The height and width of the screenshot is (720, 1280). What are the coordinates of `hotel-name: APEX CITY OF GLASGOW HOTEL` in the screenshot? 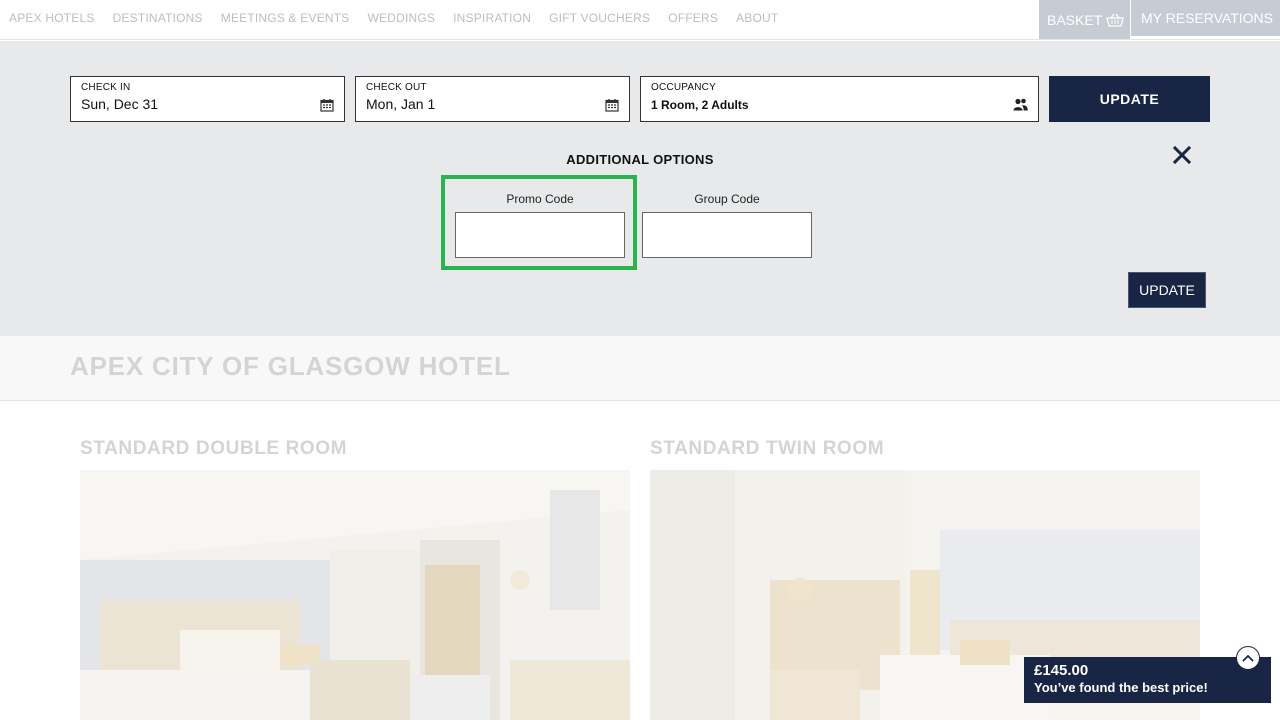 It's located at (290, 366).